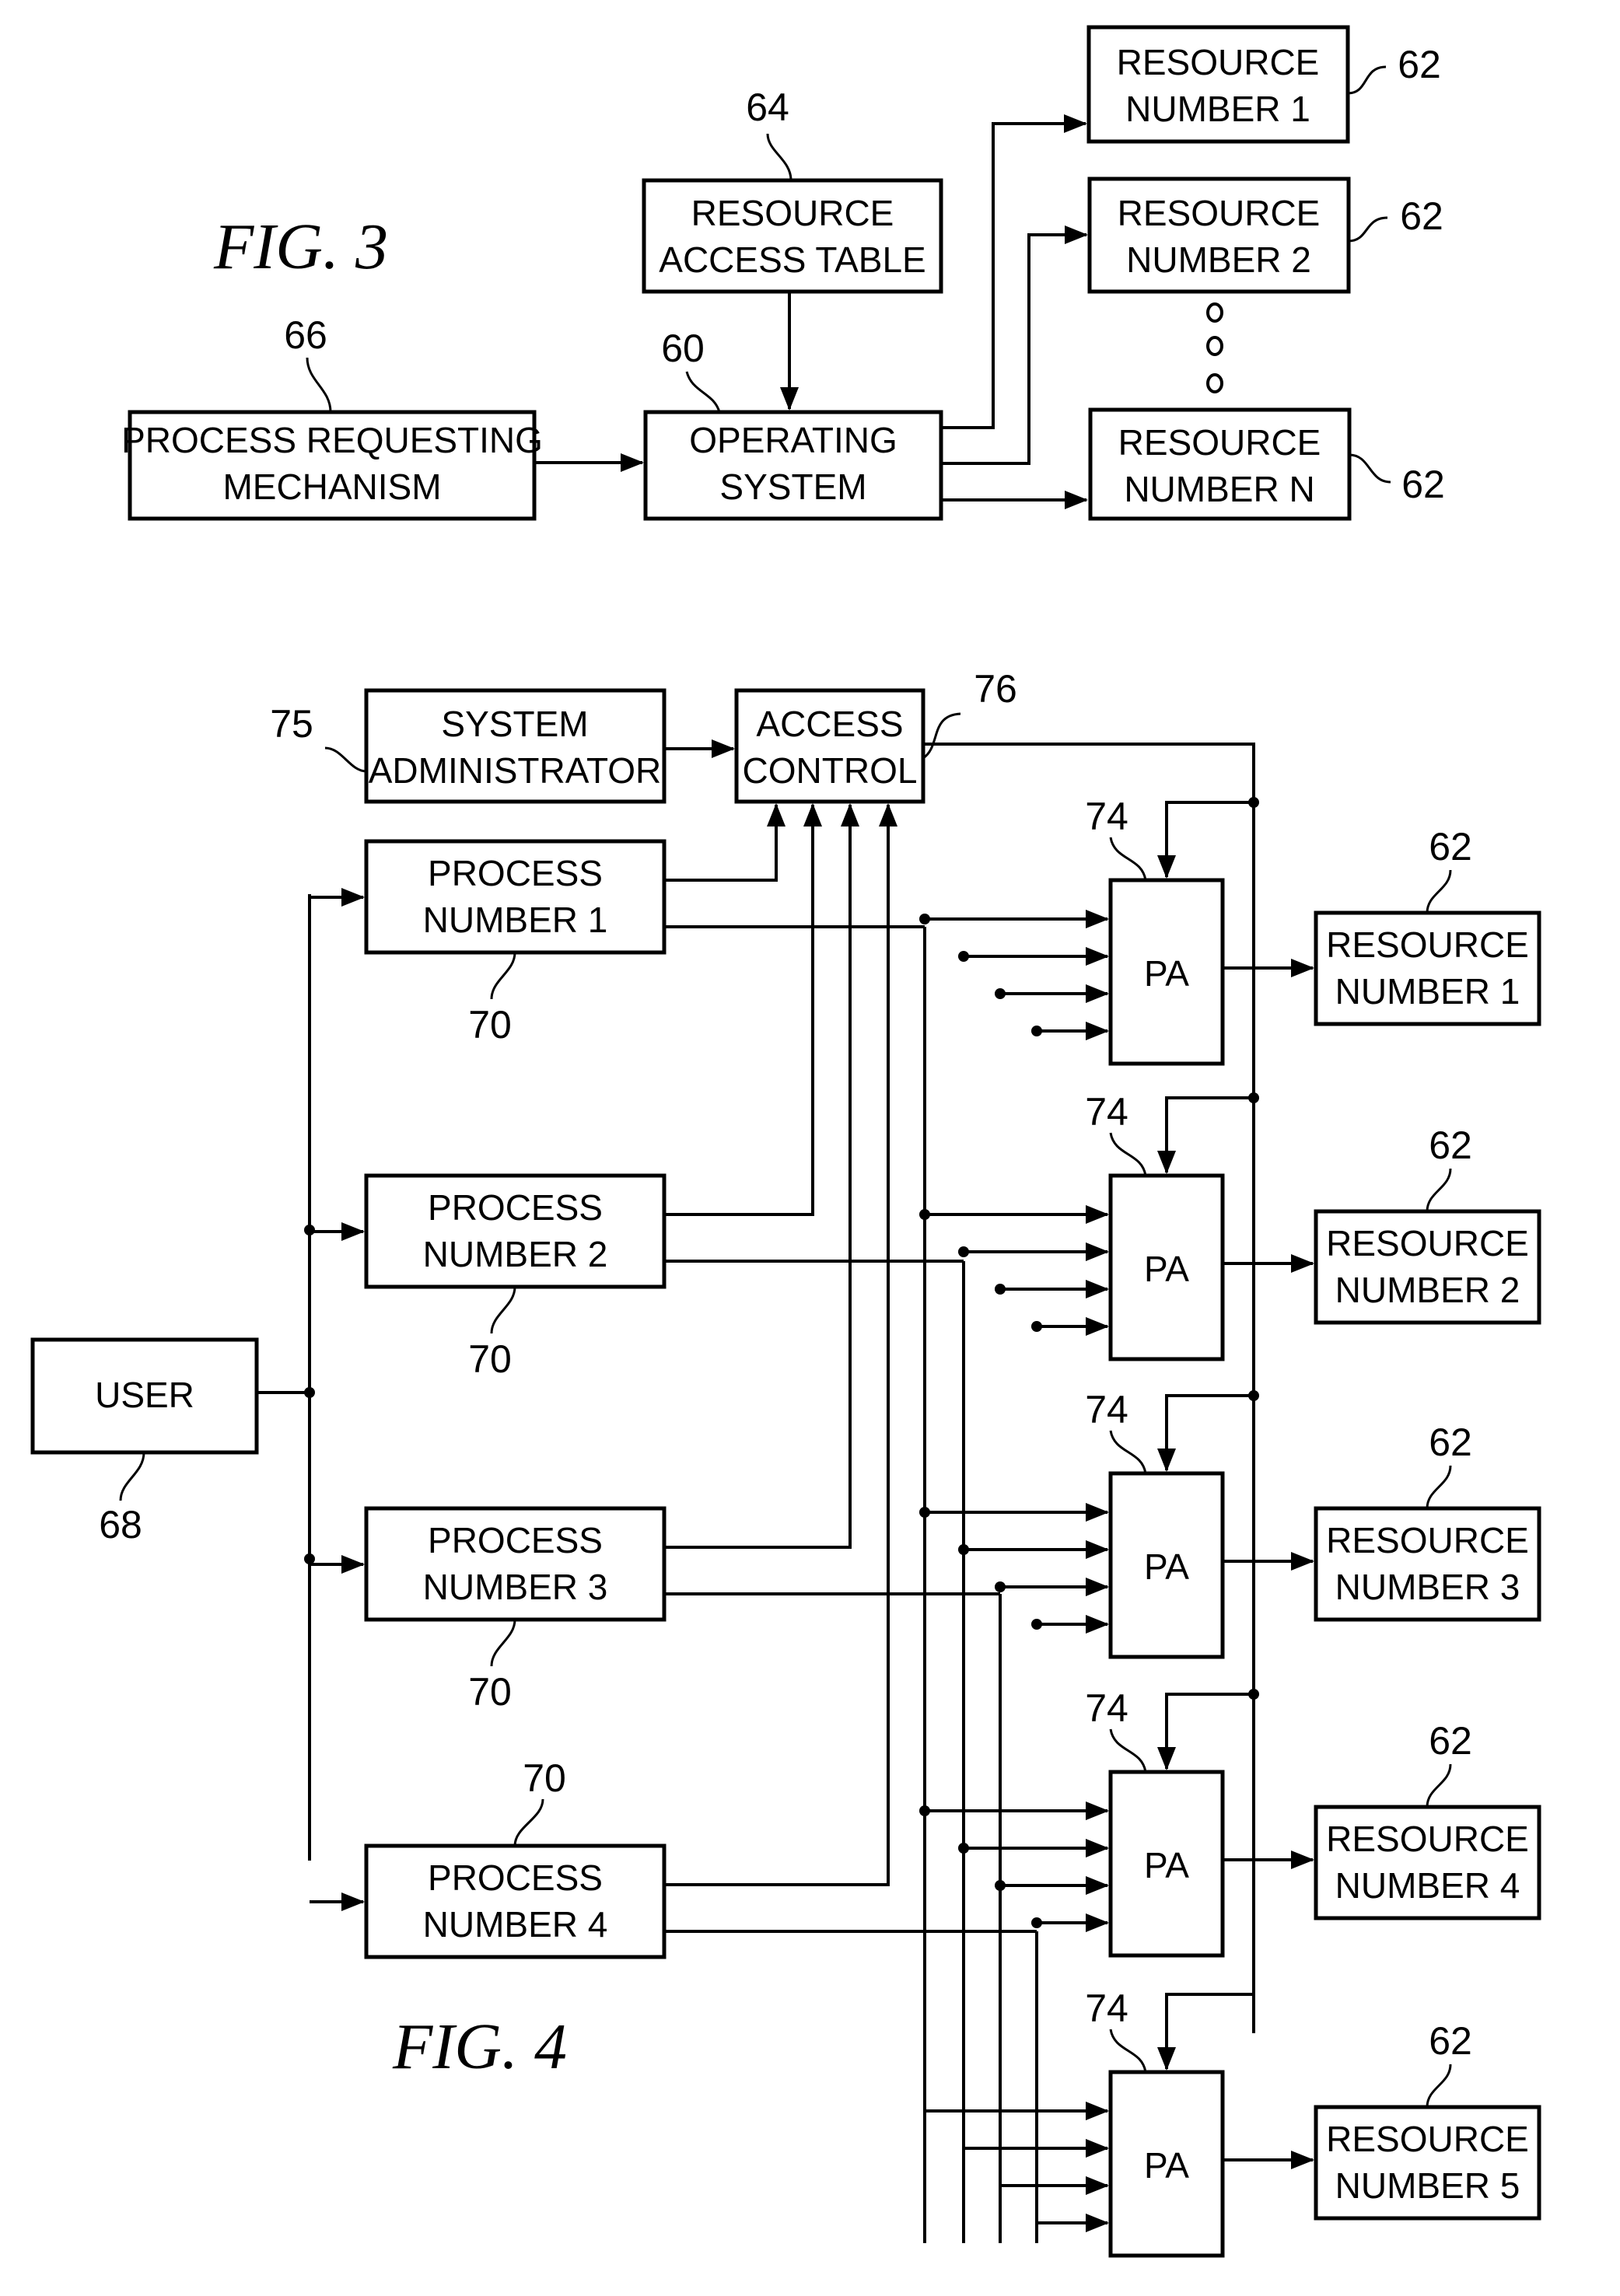 This screenshot has height=2296, width=1620. What do you see at coordinates (1220, 464) in the screenshot?
I see `resource-n-block: RESOURCE NUMBER N` at bounding box center [1220, 464].